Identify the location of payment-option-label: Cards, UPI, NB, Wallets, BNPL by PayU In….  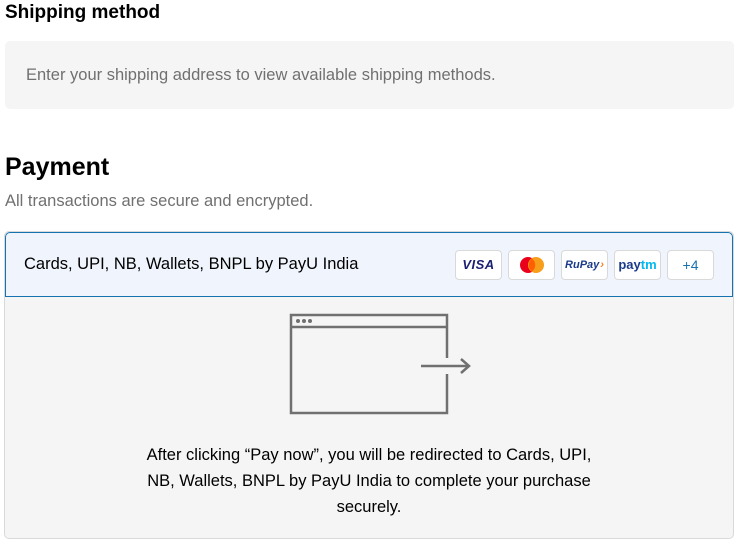
(191, 264).